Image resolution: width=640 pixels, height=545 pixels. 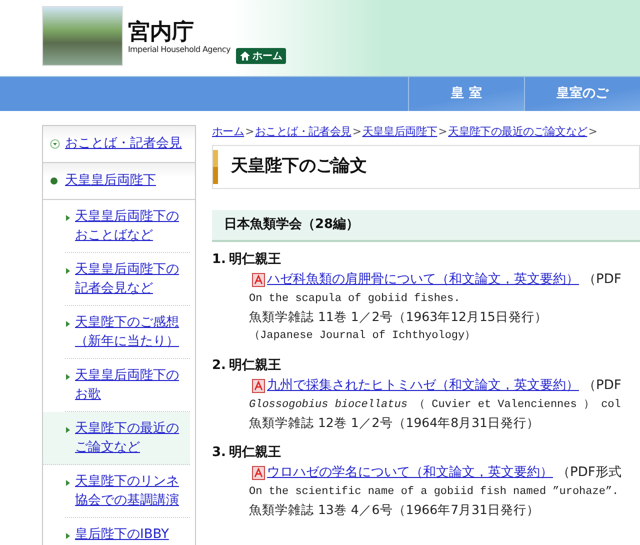 What do you see at coordinates (299, 166) in the screenshot?
I see `page-title: 天皇陛下のご論文` at bounding box center [299, 166].